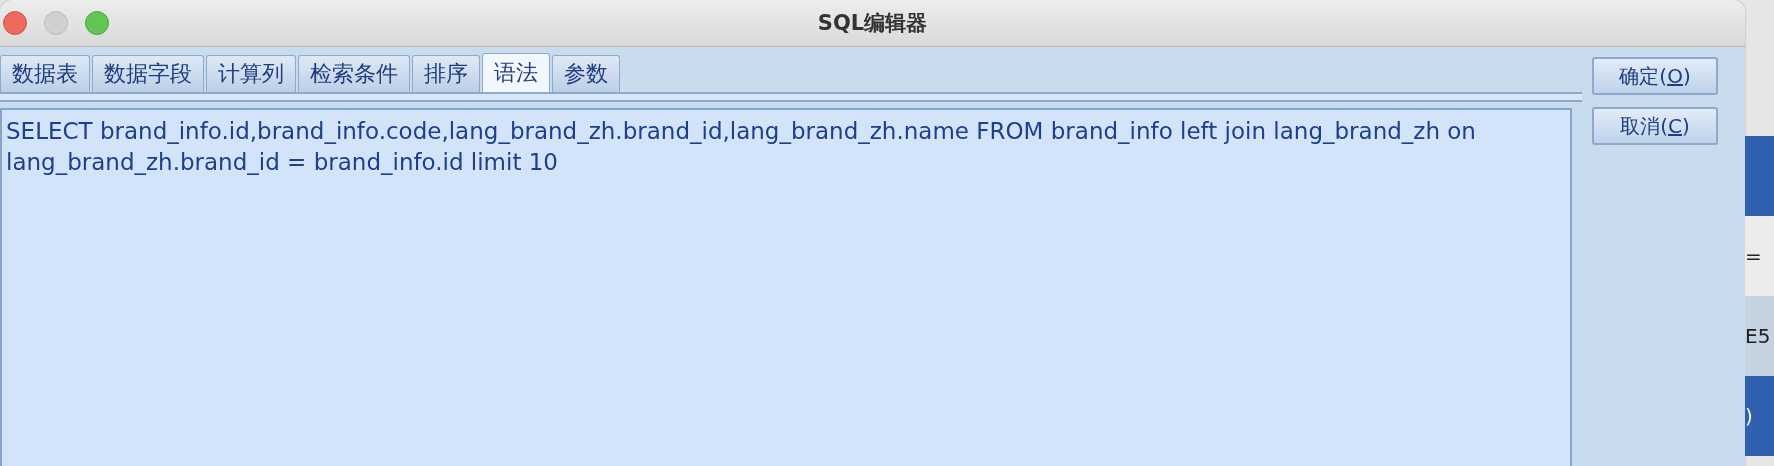 The height and width of the screenshot is (466, 1774). What do you see at coordinates (251, 73) in the screenshot?
I see `tab: 计算列` at bounding box center [251, 73].